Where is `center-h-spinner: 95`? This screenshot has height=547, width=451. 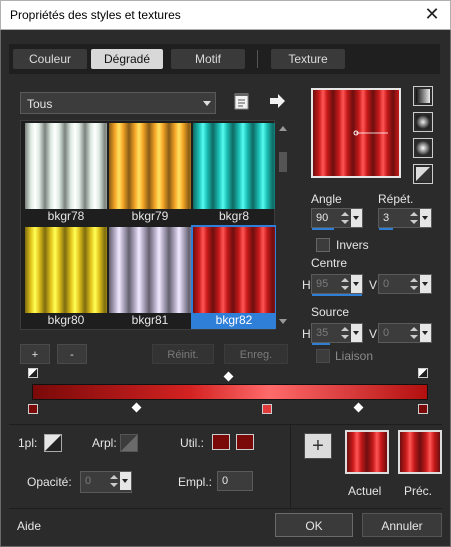 center-h-spinner: 95 is located at coordinates (337, 285).